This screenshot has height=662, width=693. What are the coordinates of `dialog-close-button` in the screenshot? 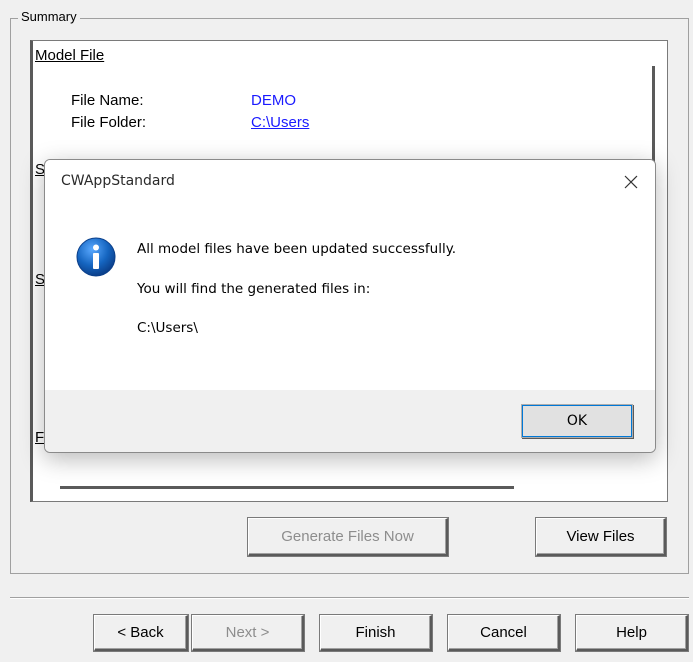 It's located at (631, 182).